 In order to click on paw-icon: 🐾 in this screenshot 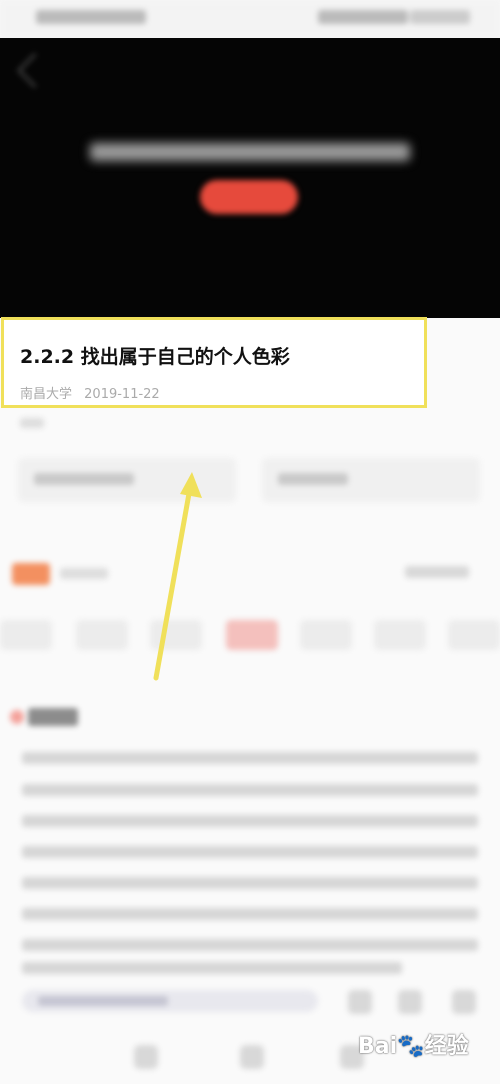, I will do `click(411, 1046)`.